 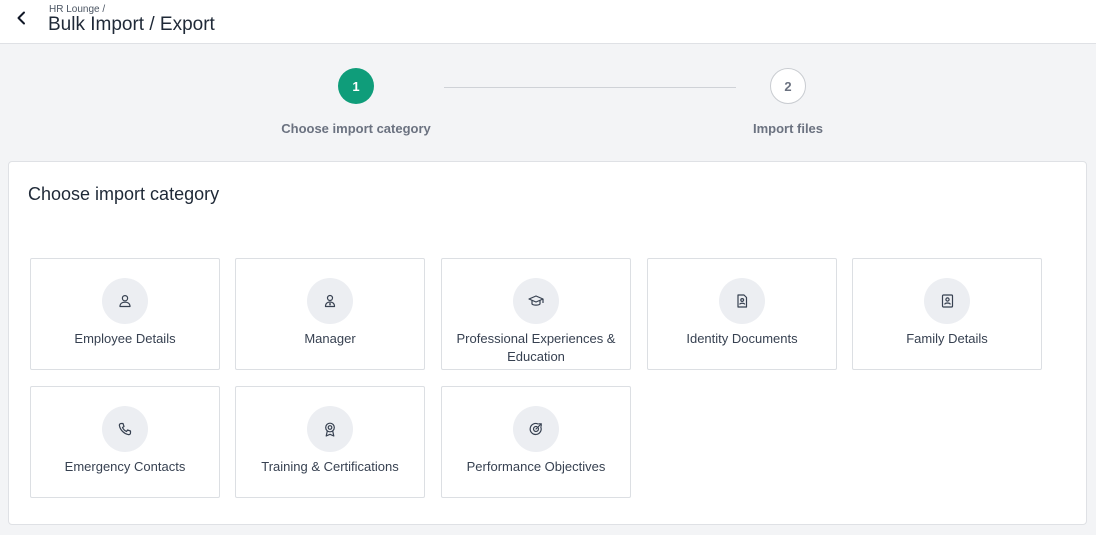 I want to click on category-professional-experiences-education: Professional Experiences & Education, so click(x=536, y=314).